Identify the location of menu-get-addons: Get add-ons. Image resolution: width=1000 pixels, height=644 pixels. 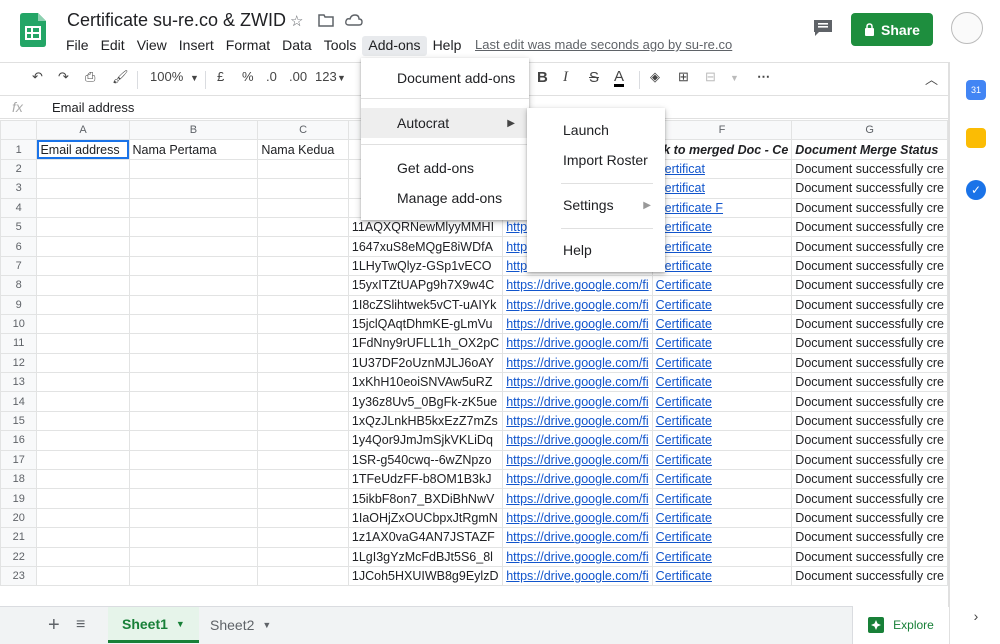
(445, 168).